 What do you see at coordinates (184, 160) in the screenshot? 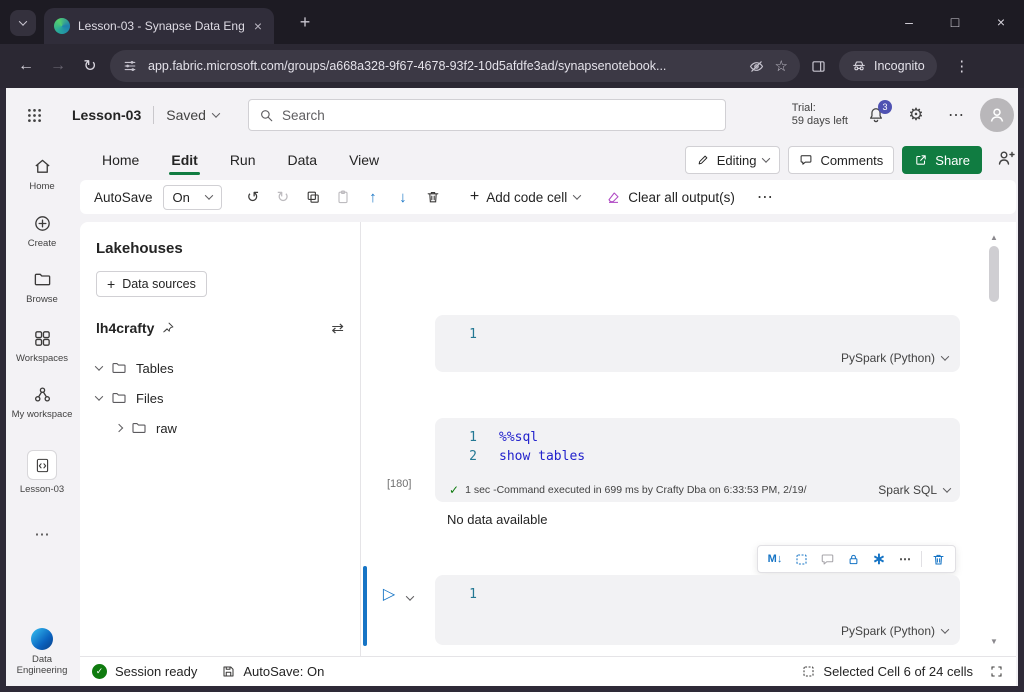
I see `tab-edit: Edit` at bounding box center [184, 160].